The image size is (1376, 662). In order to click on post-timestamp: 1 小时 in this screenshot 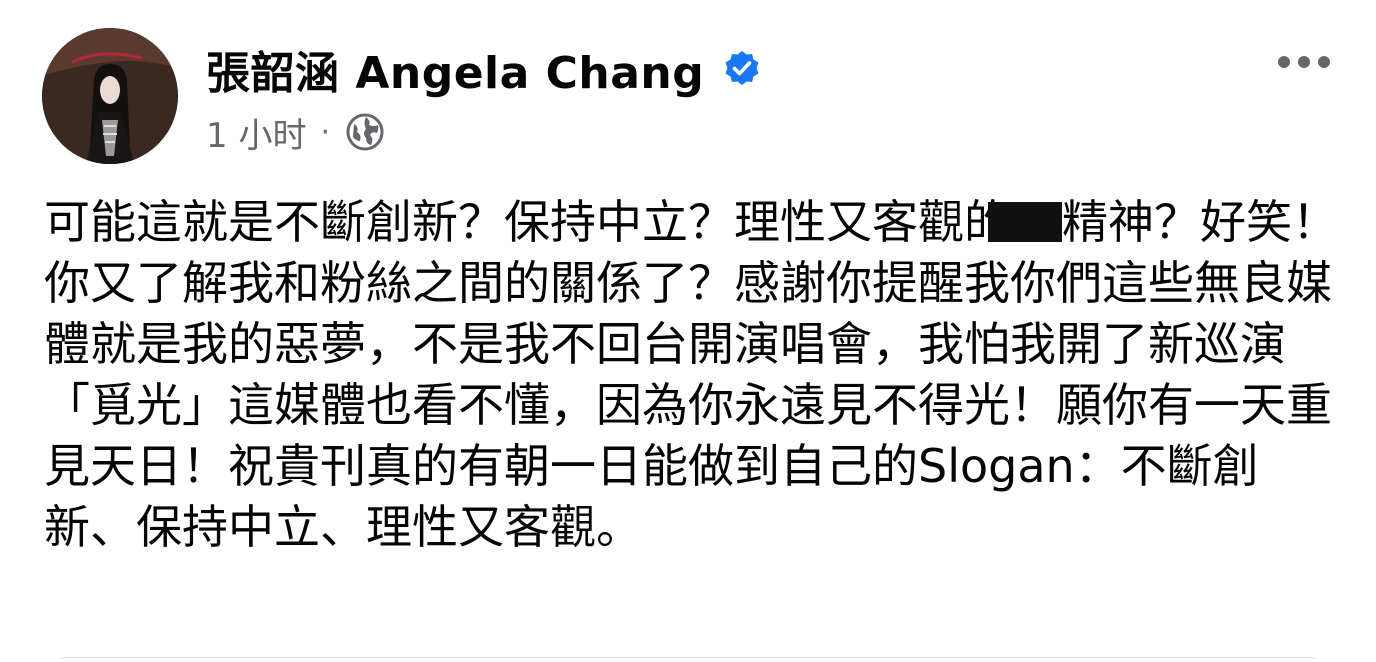, I will do `click(256, 132)`.